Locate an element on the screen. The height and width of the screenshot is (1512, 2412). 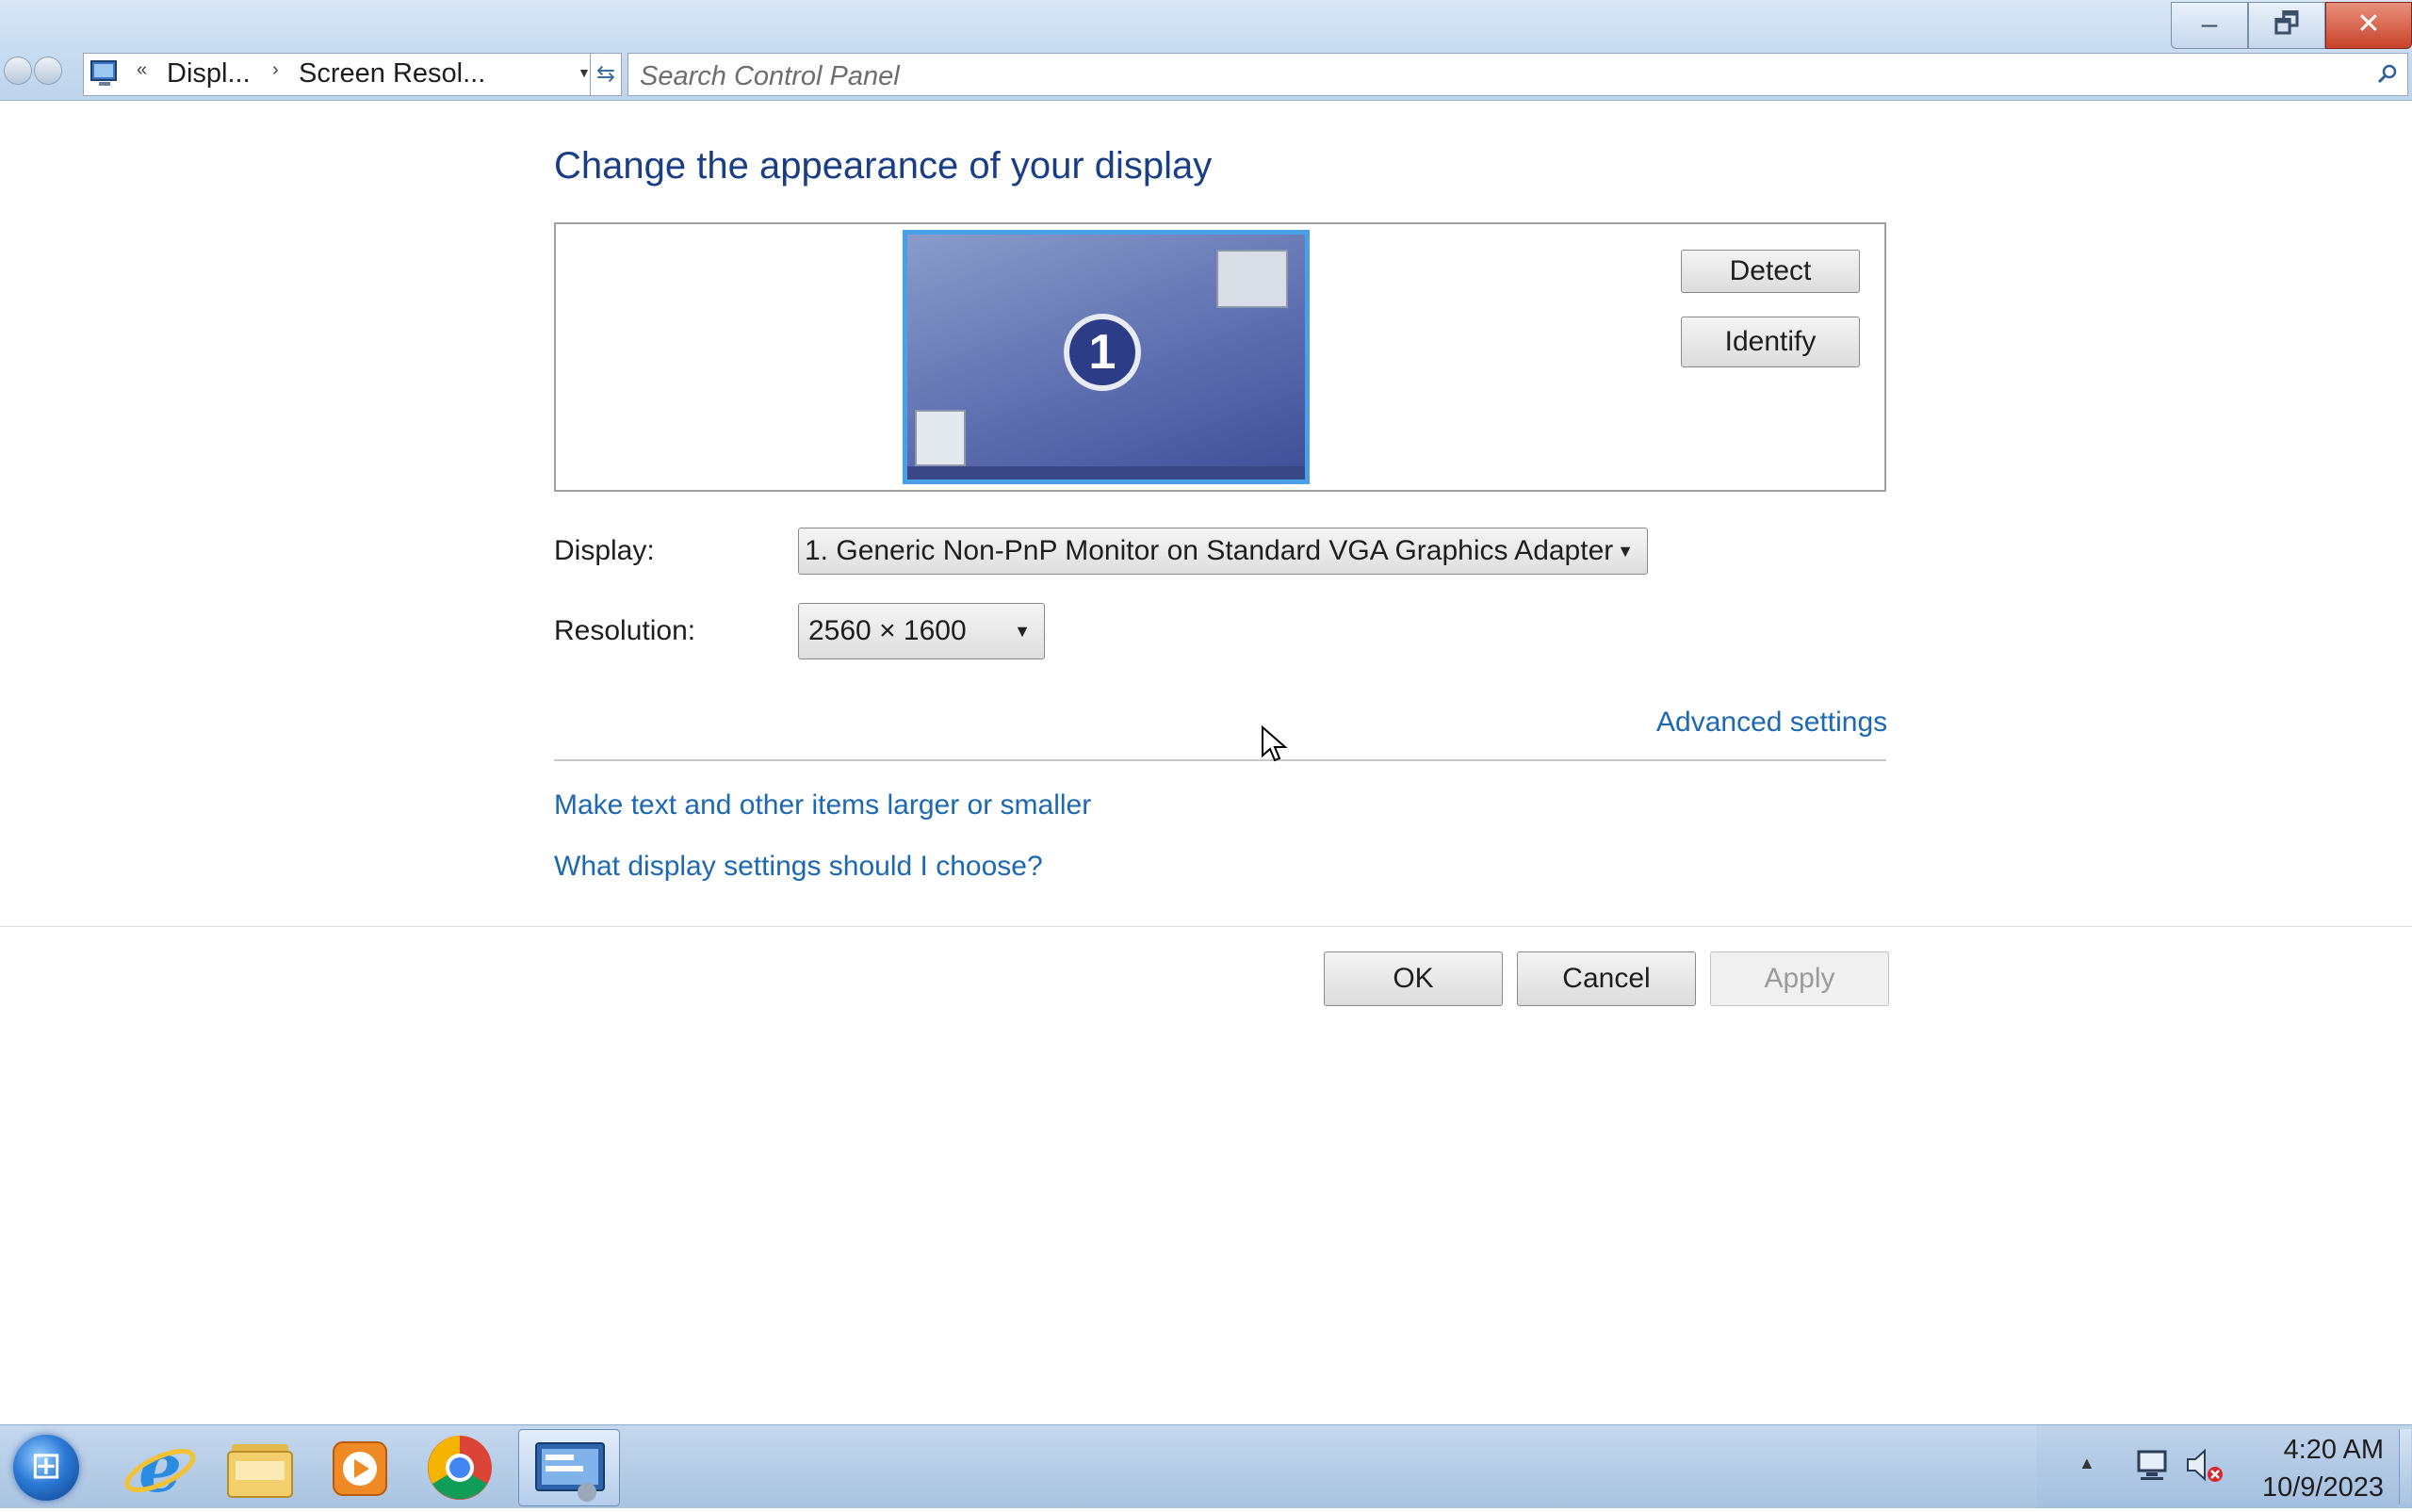
chrome-icon is located at coordinates (460, 1467).